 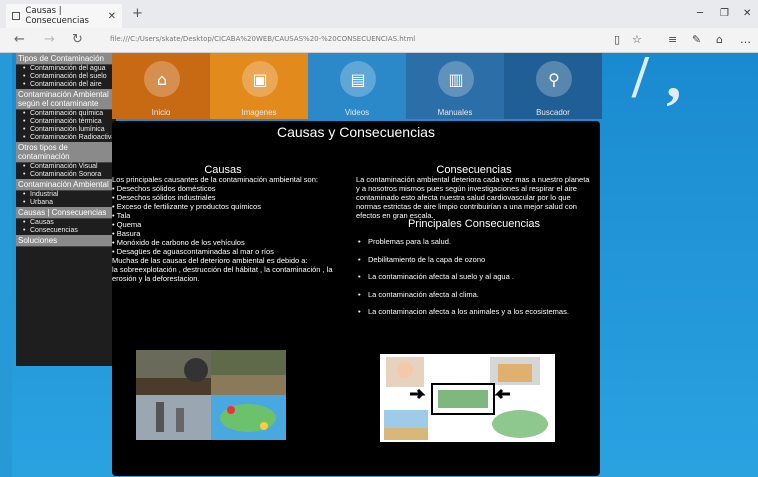 I want to click on menu-label: Inicio, so click(x=161, y=112).